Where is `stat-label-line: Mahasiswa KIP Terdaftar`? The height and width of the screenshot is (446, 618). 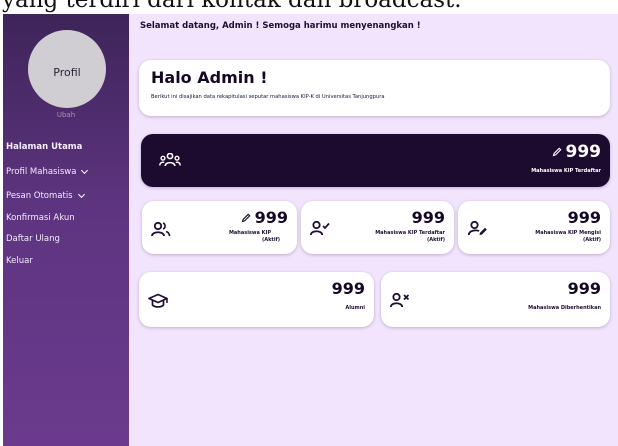 stat-label-line: Mahasiswa KIP Terdaftar is located at coordinates (410, 233).